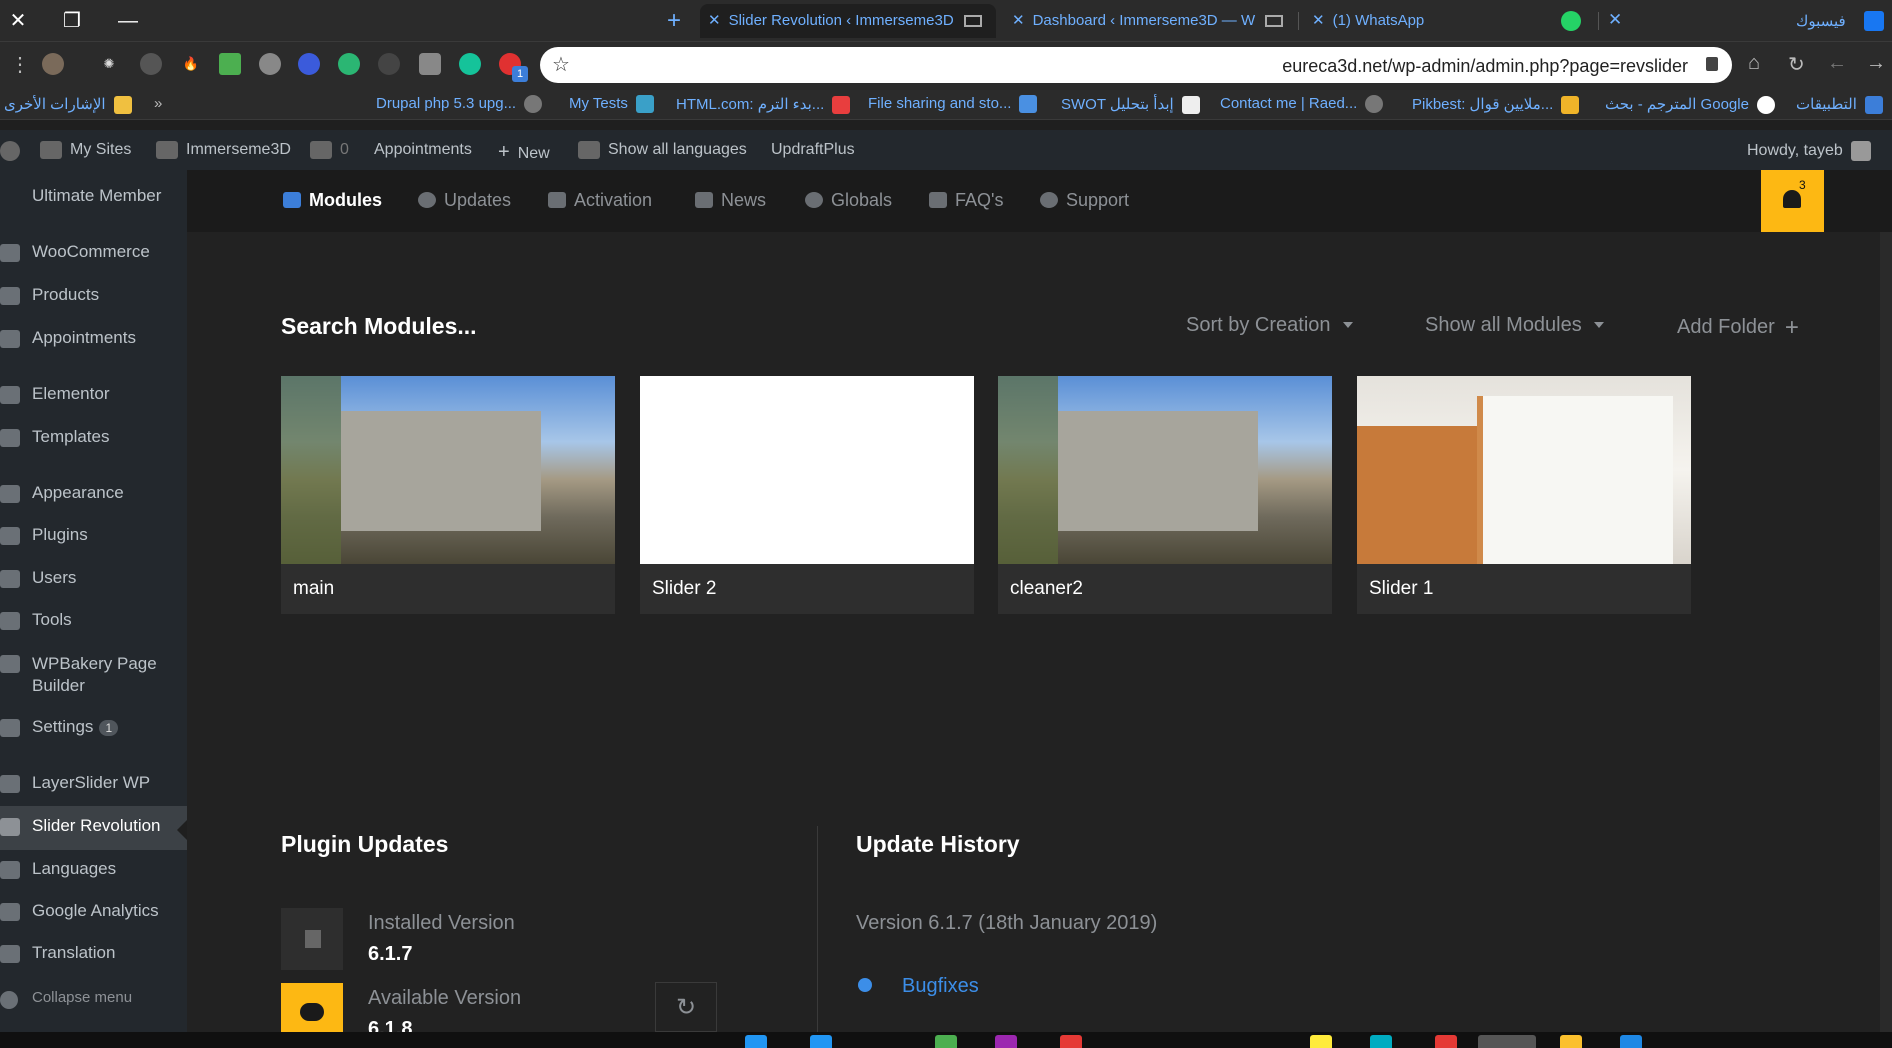  Describe the element at coordinates (807, 495) in the screenshot. I see `module-card-slider-2: Slider 2` at that location.